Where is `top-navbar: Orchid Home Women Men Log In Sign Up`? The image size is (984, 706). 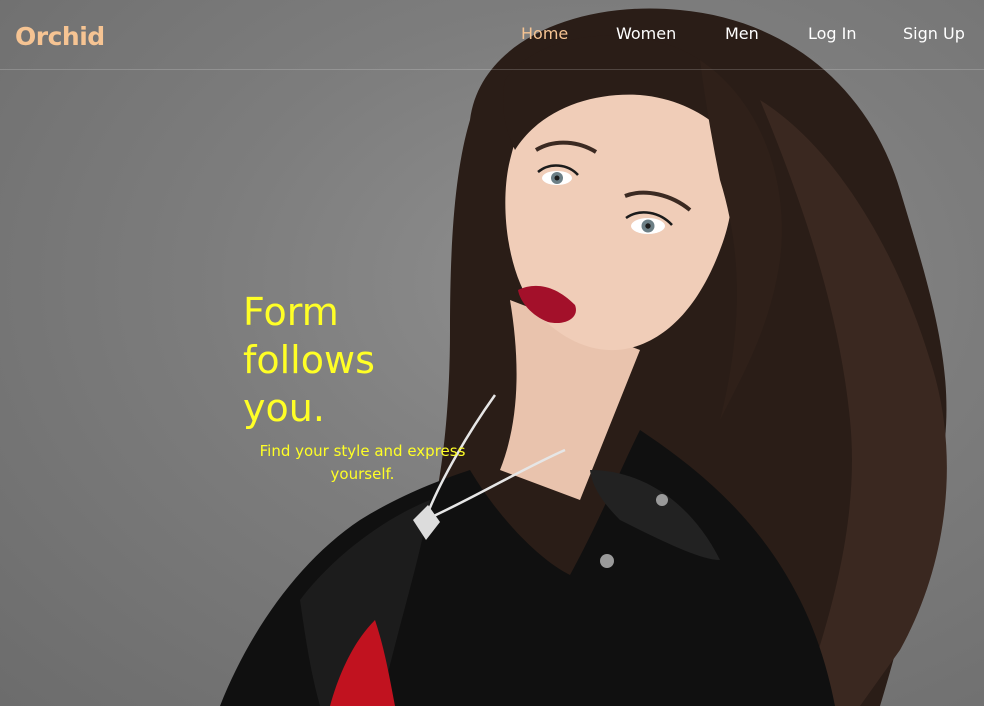
top-navbar: Orchid Home Women Men Log In Sign Up is located at coordinates (492, 35).